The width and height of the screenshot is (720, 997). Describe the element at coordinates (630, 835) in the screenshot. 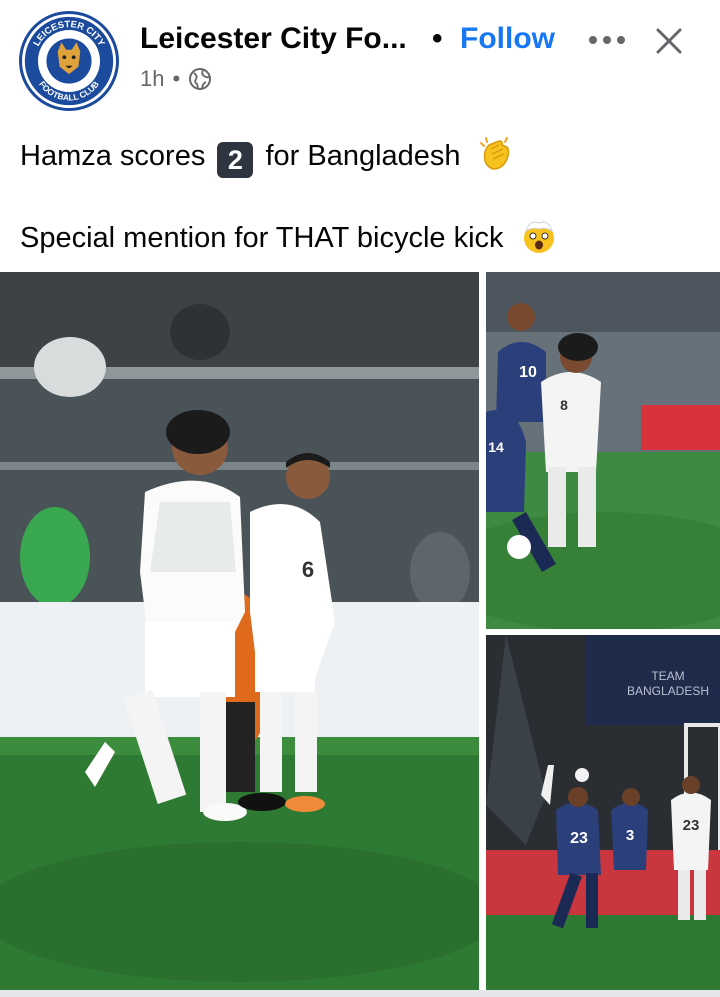

I see `shirt-number-3: 3` at that location.